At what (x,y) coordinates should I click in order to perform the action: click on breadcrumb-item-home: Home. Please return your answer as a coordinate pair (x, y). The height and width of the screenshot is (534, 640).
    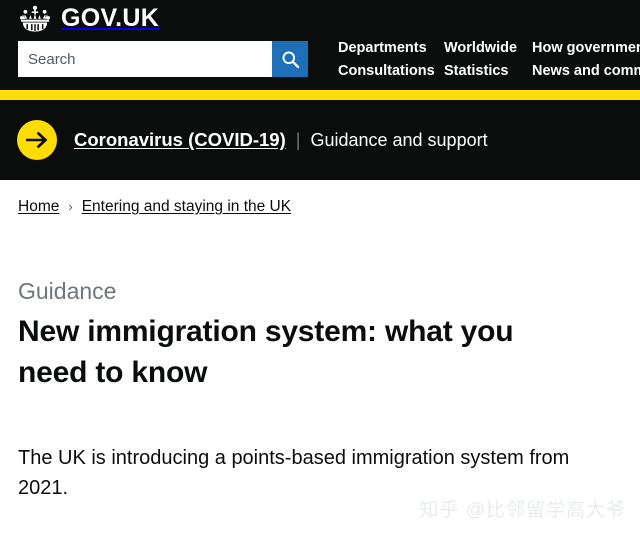
    Looking at the image, I should click on (38, 207).